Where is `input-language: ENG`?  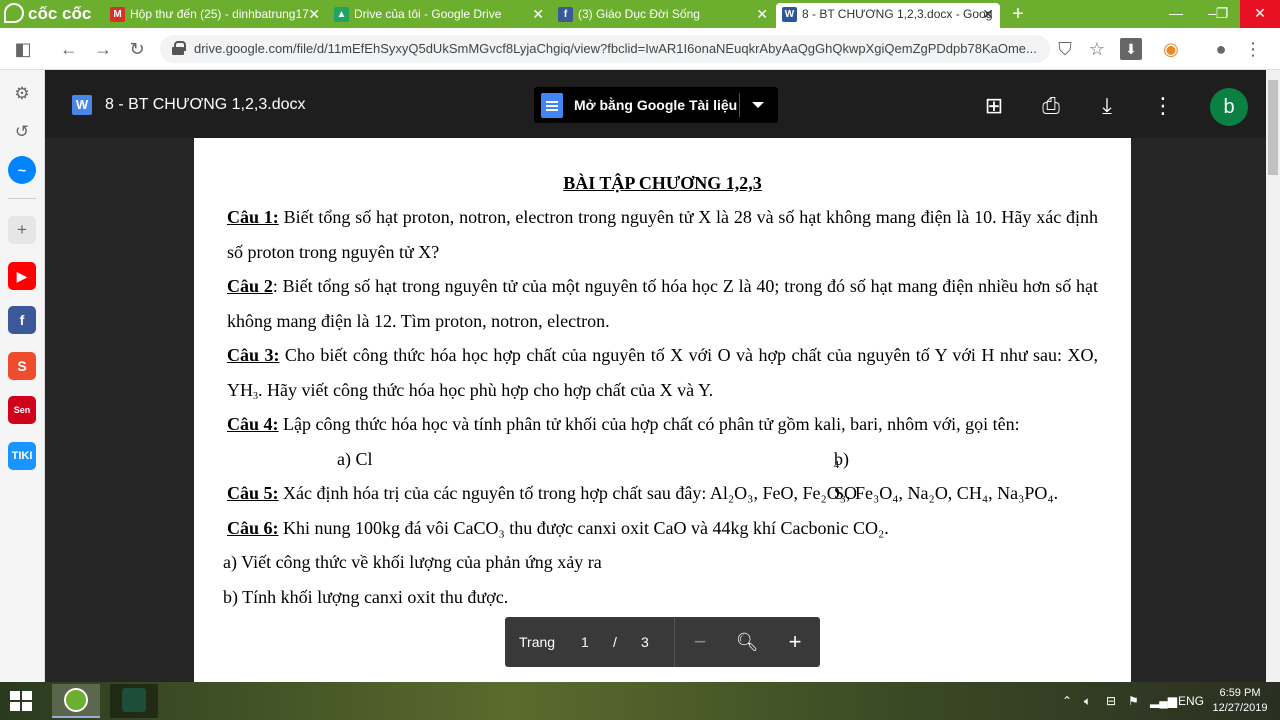
input-language: ENG is located at coordinates (1191, 701).